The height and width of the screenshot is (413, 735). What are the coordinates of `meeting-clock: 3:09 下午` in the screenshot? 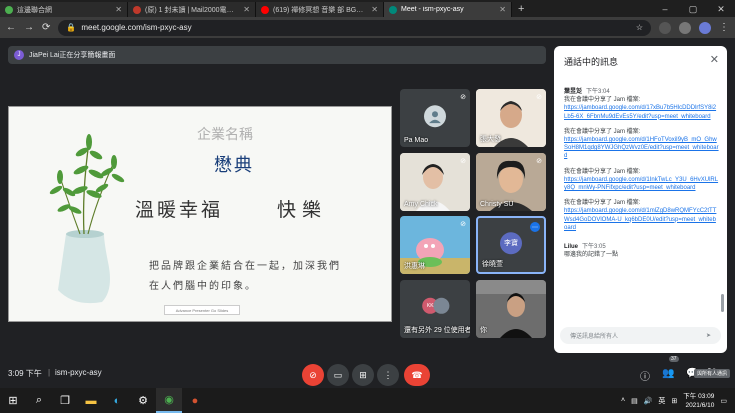 It's located at (25, 373).